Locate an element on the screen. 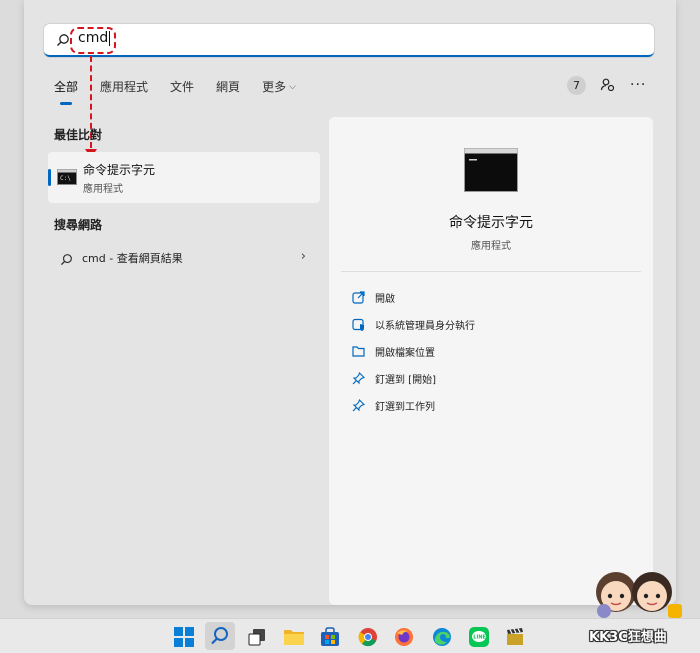 This screenshot has height=653, width=700. web-search-label: 搜尋網路 is located at coordinates (78, 225).